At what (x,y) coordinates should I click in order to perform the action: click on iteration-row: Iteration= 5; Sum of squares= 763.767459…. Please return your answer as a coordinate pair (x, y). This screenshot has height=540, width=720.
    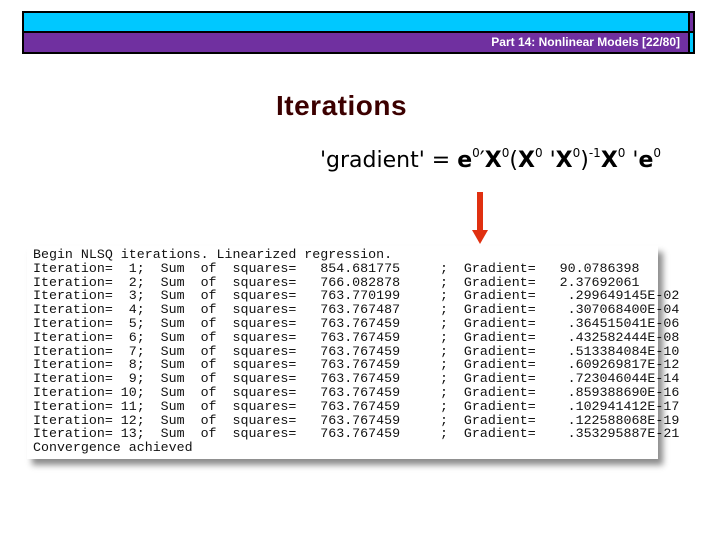
    Looking at the image, I should click on (356, 323).